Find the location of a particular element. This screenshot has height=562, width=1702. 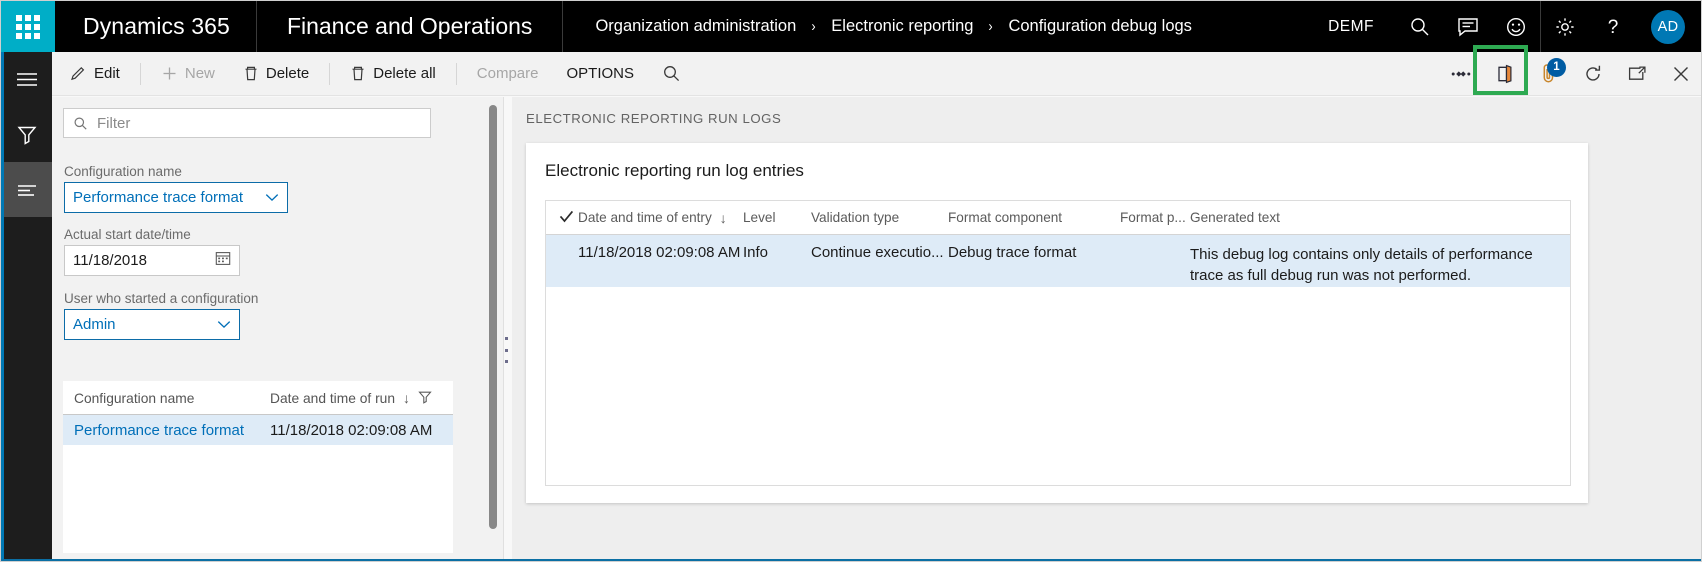

new-button: New is located at coordinates (188, 74).